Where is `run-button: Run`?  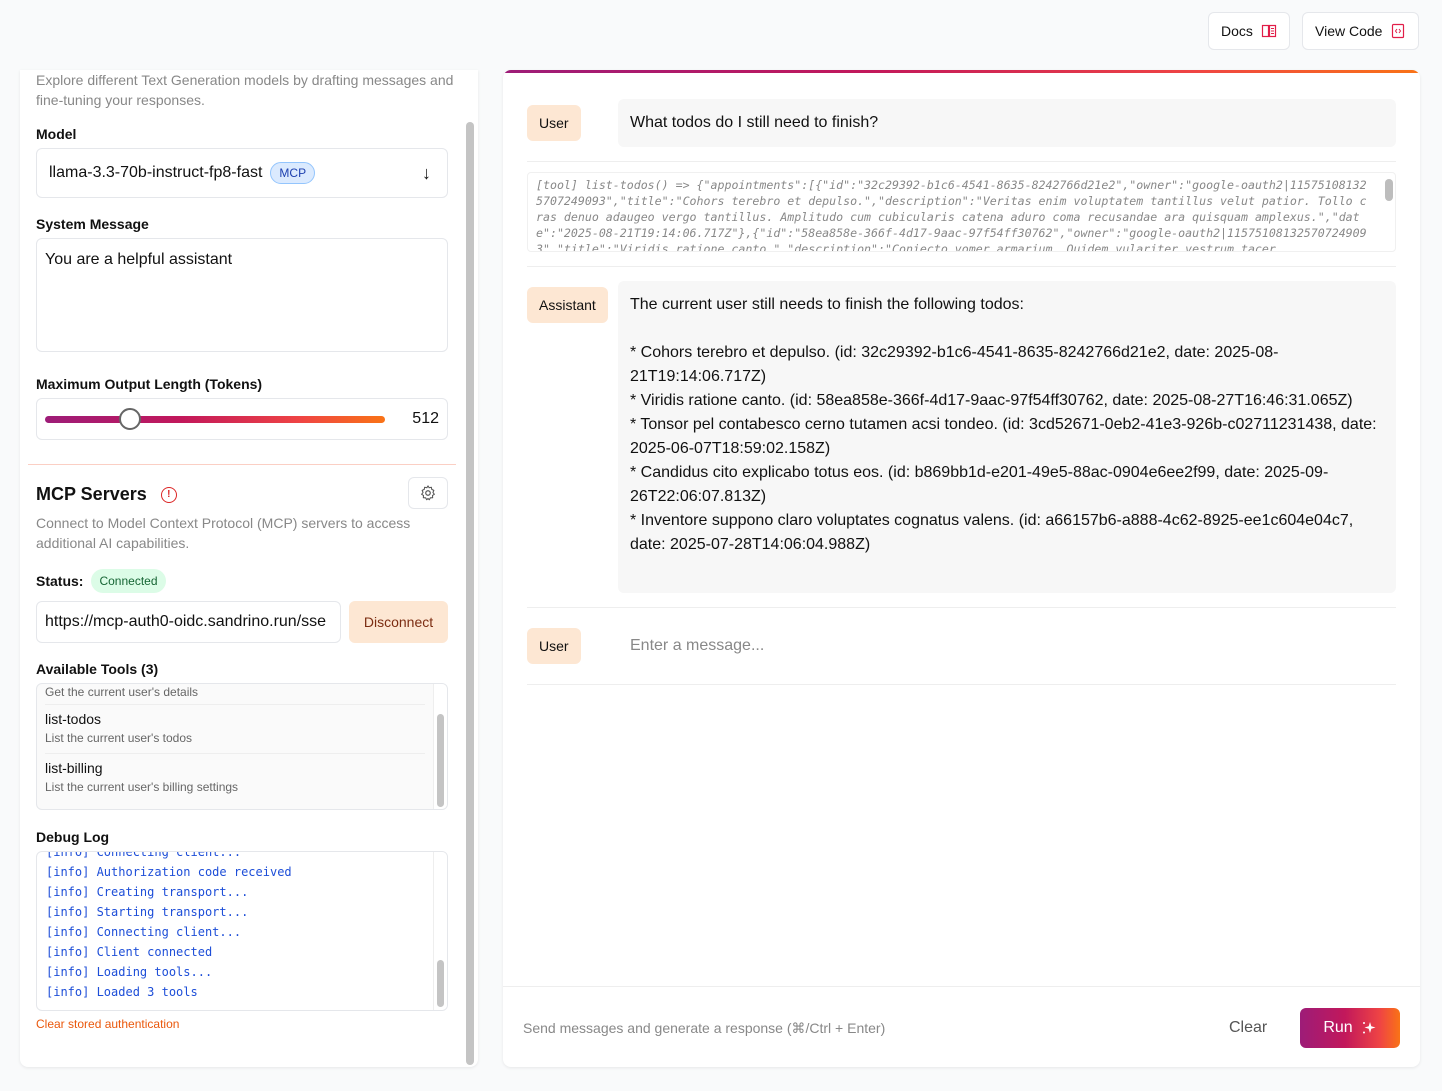
run-button: Run is located at coordinates (1350, 1028).